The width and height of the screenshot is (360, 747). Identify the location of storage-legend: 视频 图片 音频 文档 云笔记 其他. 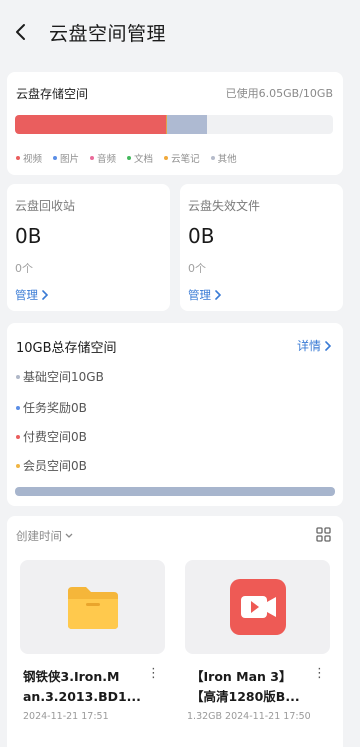
(126, 158).